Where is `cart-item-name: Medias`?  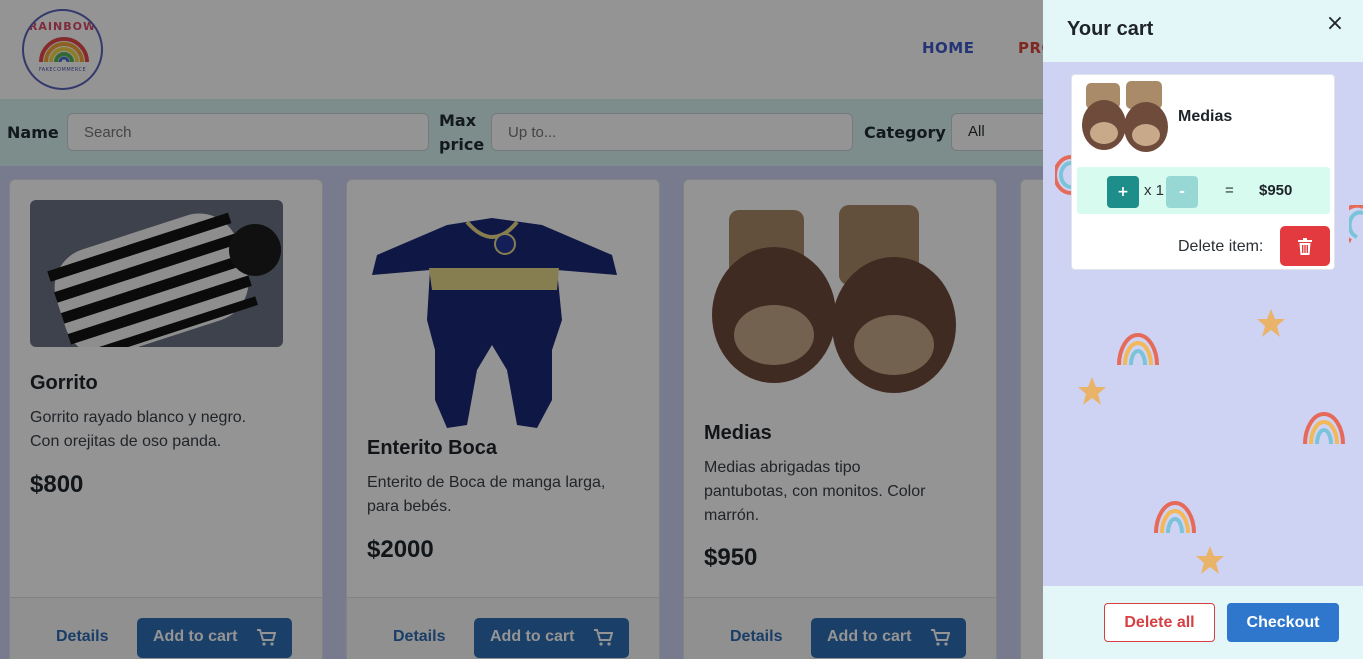 cart-item-name: Medias is located at coordinates (1205, 116).